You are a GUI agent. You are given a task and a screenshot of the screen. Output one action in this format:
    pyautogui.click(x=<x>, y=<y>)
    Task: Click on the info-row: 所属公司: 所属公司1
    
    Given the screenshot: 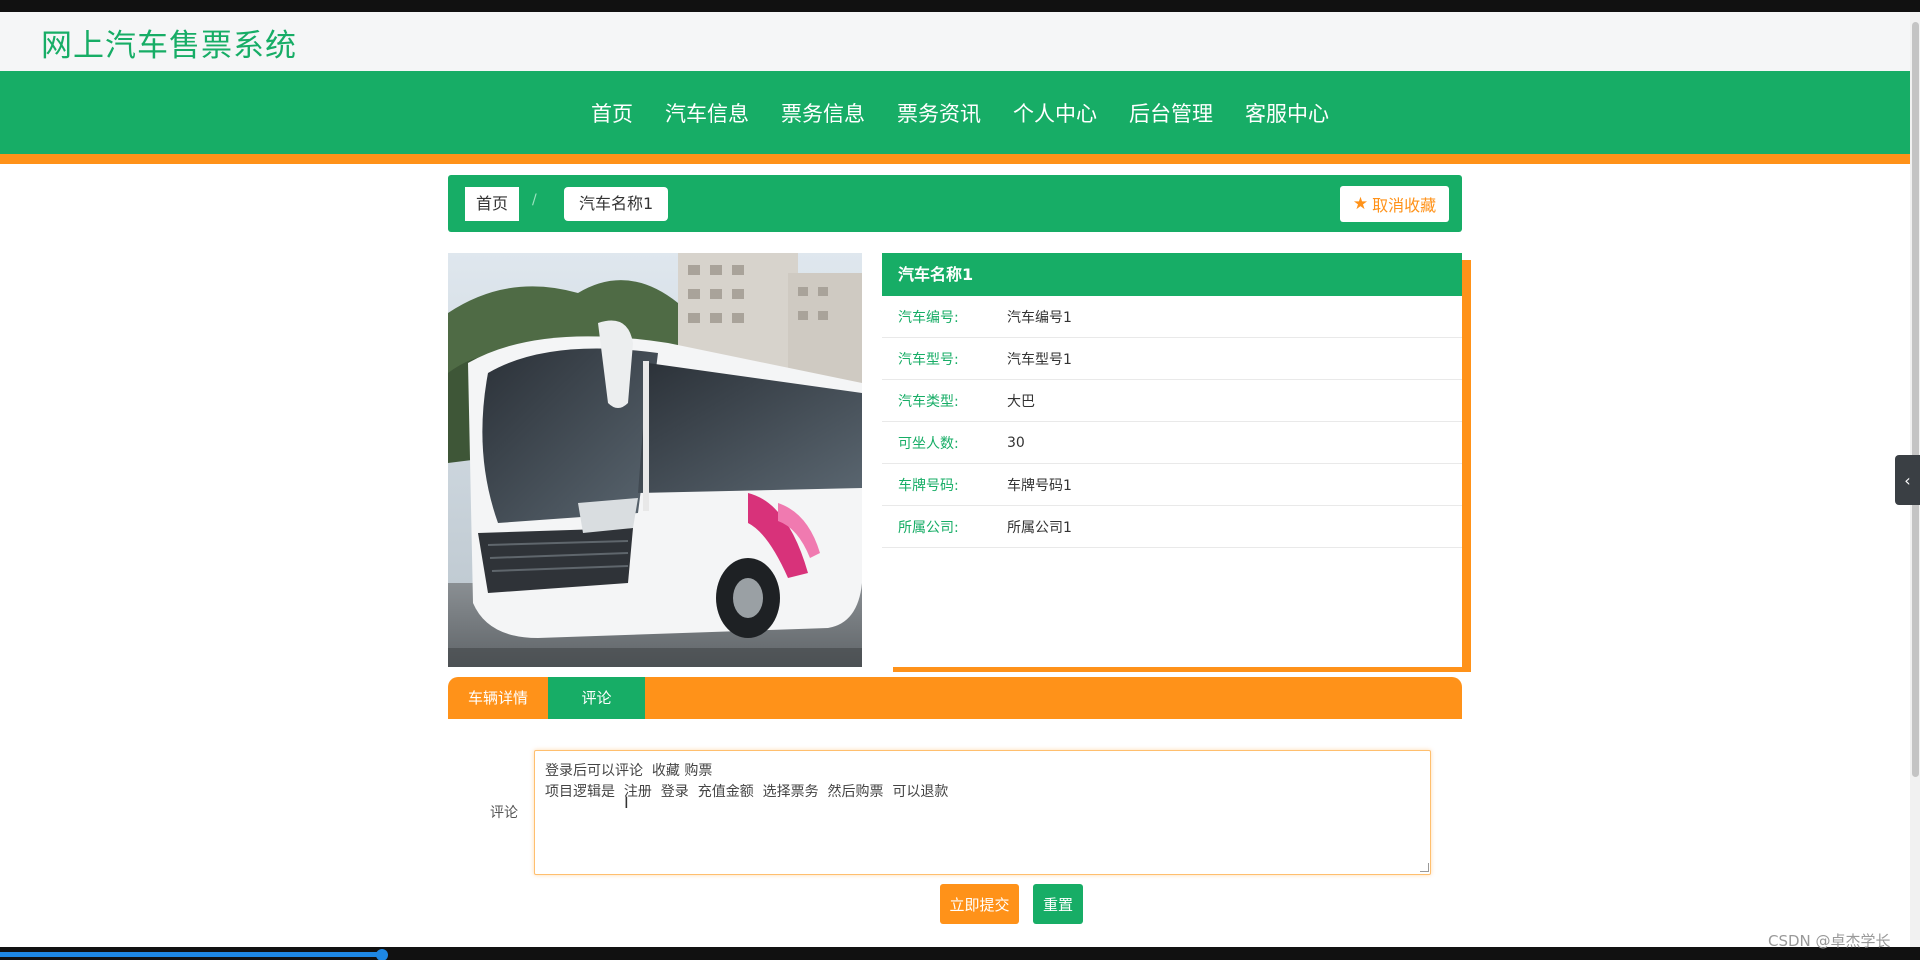 What is the action you would take?
    pyautogui.click(x=1172, y=527)
    